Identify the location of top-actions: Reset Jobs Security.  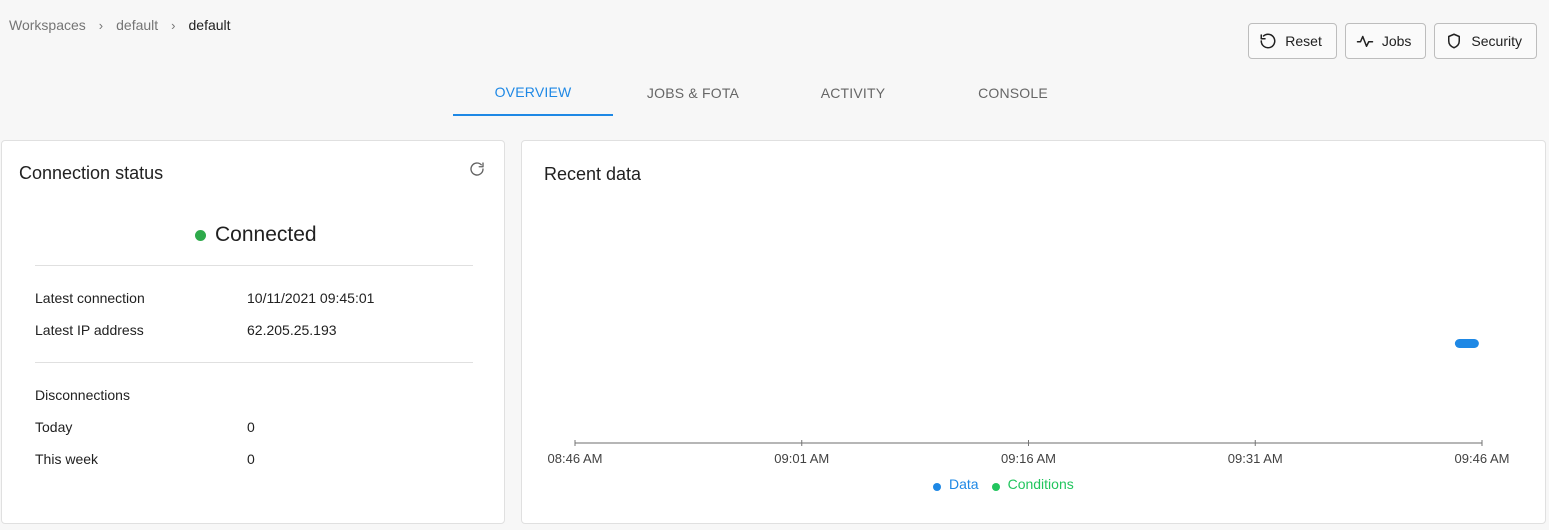
(1392, 41).